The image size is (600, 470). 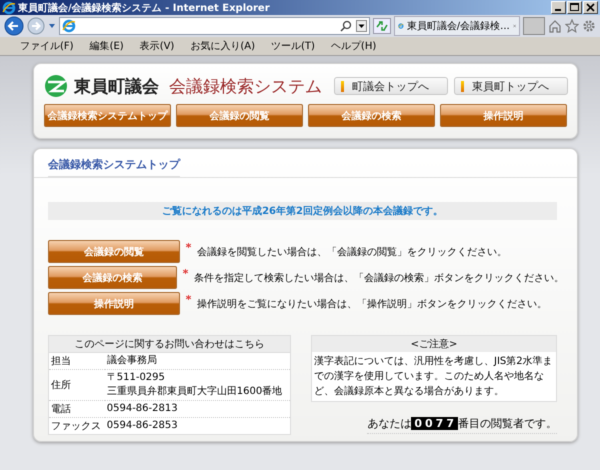 I want to click on action-description: 会議録を閲覧したい場合は、「会議録の閲覧」をクリックください。, so click(x=352, y=252).